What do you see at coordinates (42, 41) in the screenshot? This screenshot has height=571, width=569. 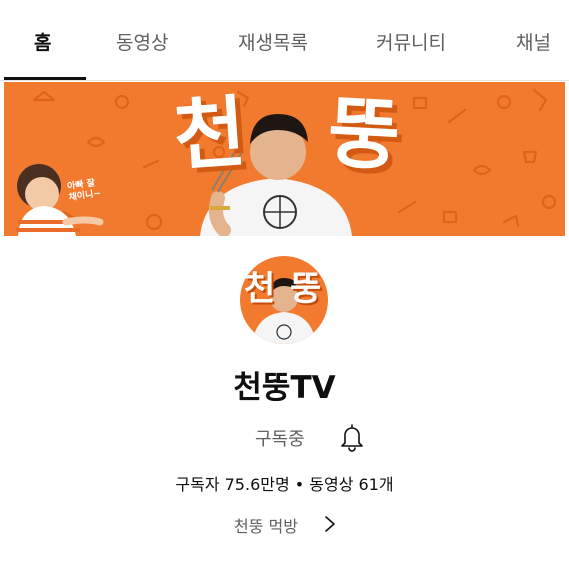 I see `tab-home: 홈` at bounding box center [42, 41].